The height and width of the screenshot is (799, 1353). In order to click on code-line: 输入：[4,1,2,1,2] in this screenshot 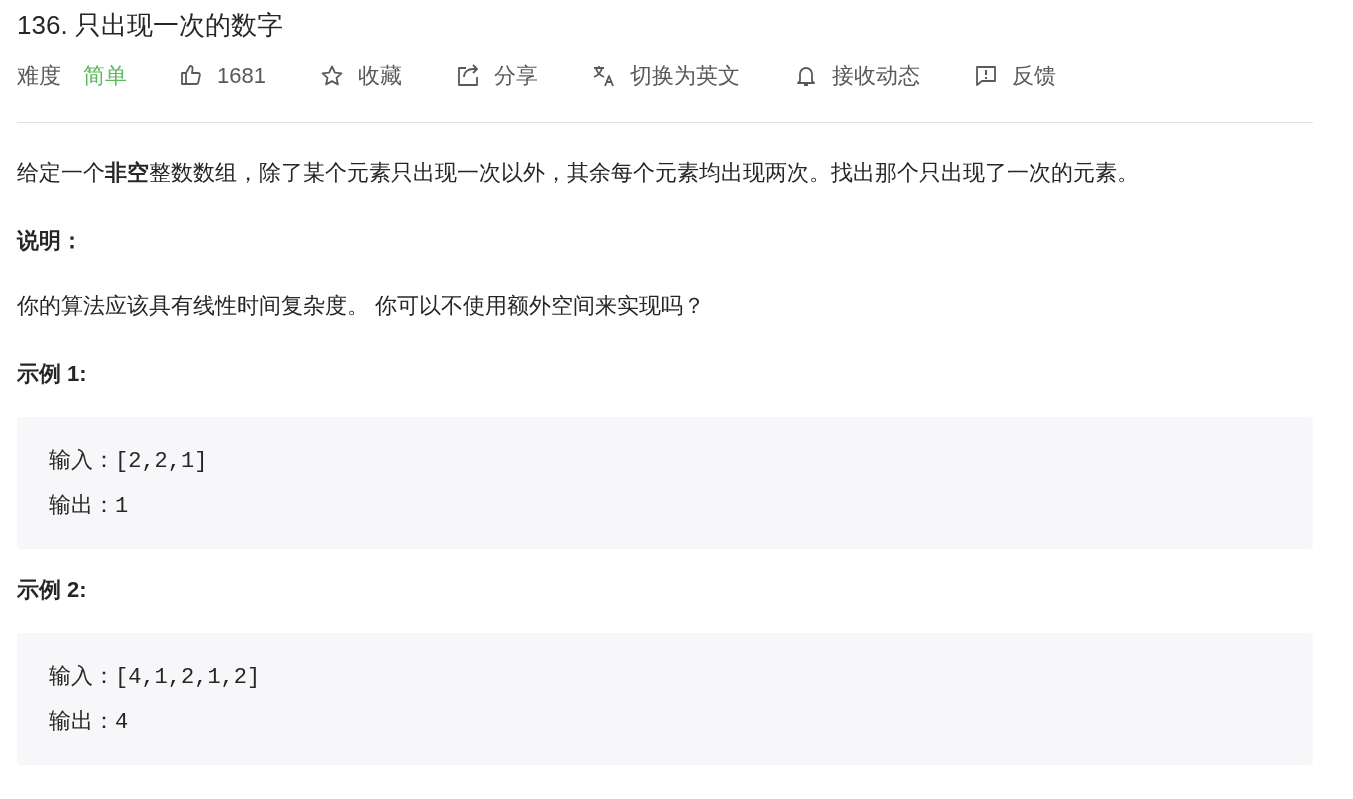, I will do `click(155, 678)`.